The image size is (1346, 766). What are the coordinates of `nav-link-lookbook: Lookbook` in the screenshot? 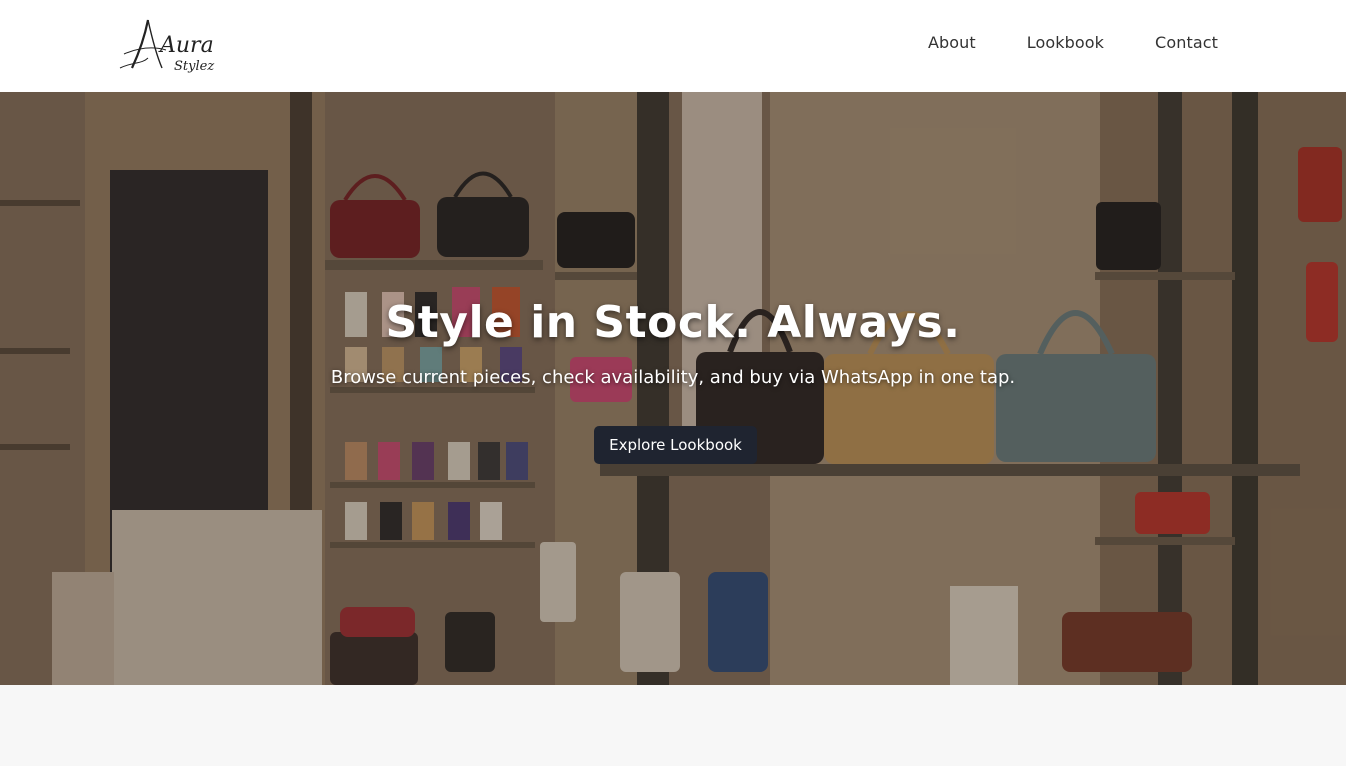 It's located at (1065, 42).